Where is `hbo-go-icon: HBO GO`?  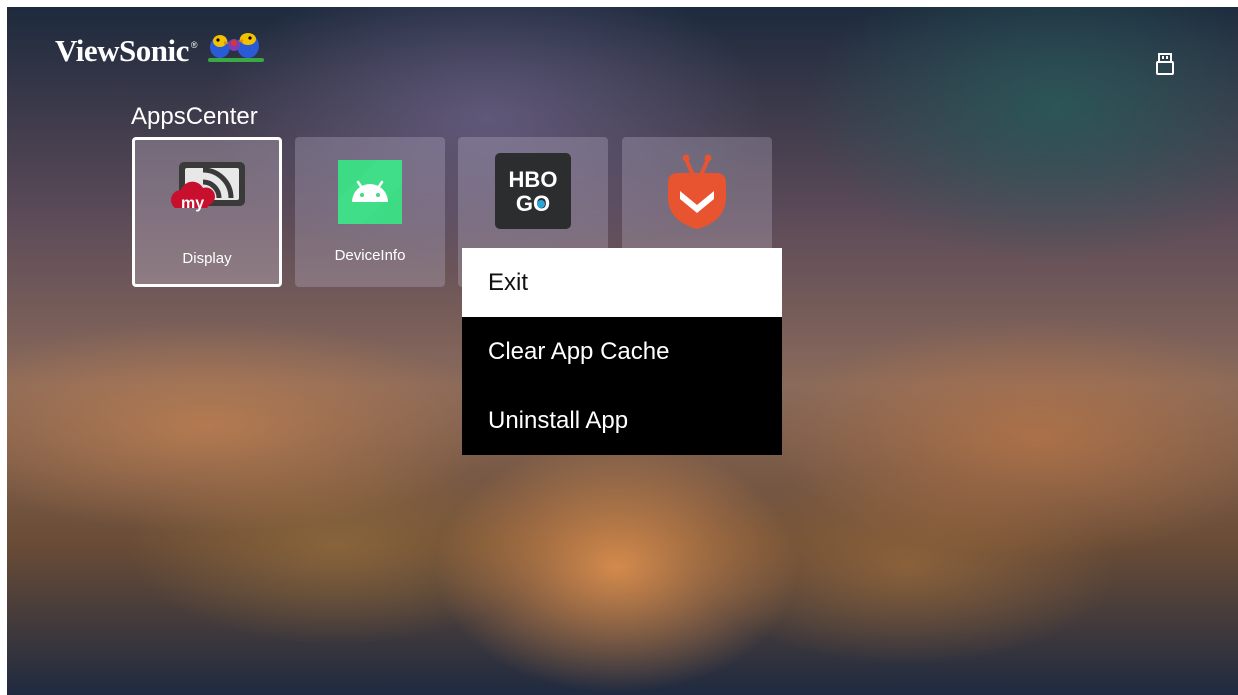
hbo-go-icon: HBO GO is located at coordinates (533, 191).